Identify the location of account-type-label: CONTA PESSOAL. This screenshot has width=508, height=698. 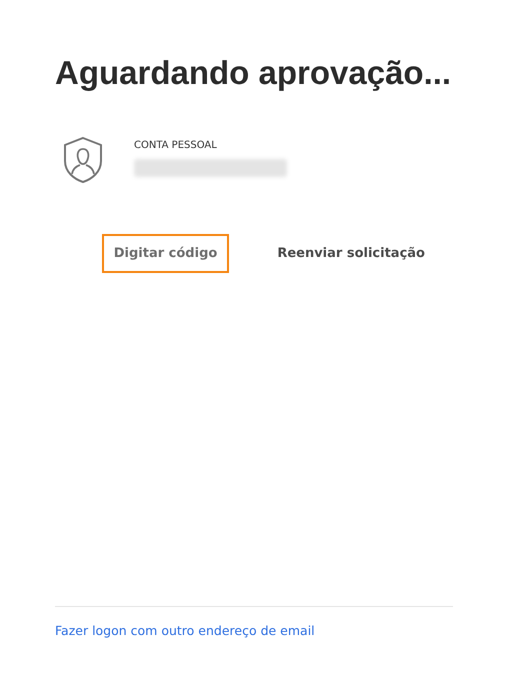
(176, 145).